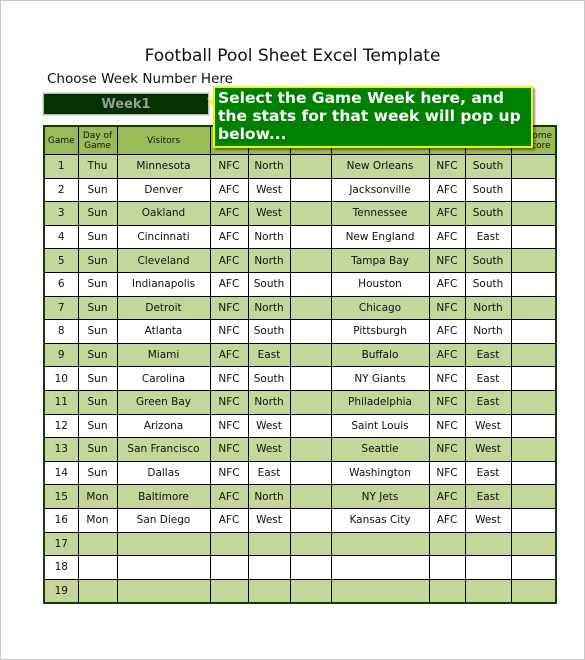  Describe the element at coordinates (163, 426) in the screenshot. I see `cell-visitor: Arizona` at that location.